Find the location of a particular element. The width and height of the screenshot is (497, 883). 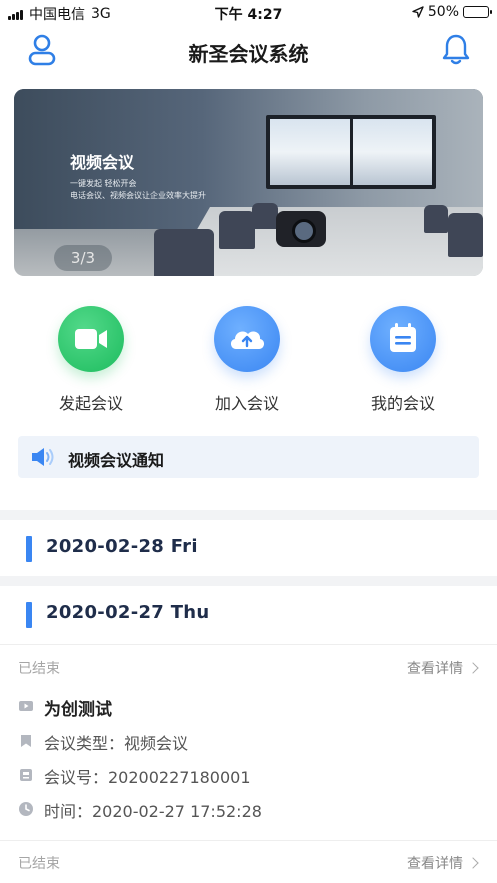

quick-actions: 发起会议 加入会议 我的会议 is located at coordinates (248, 361).